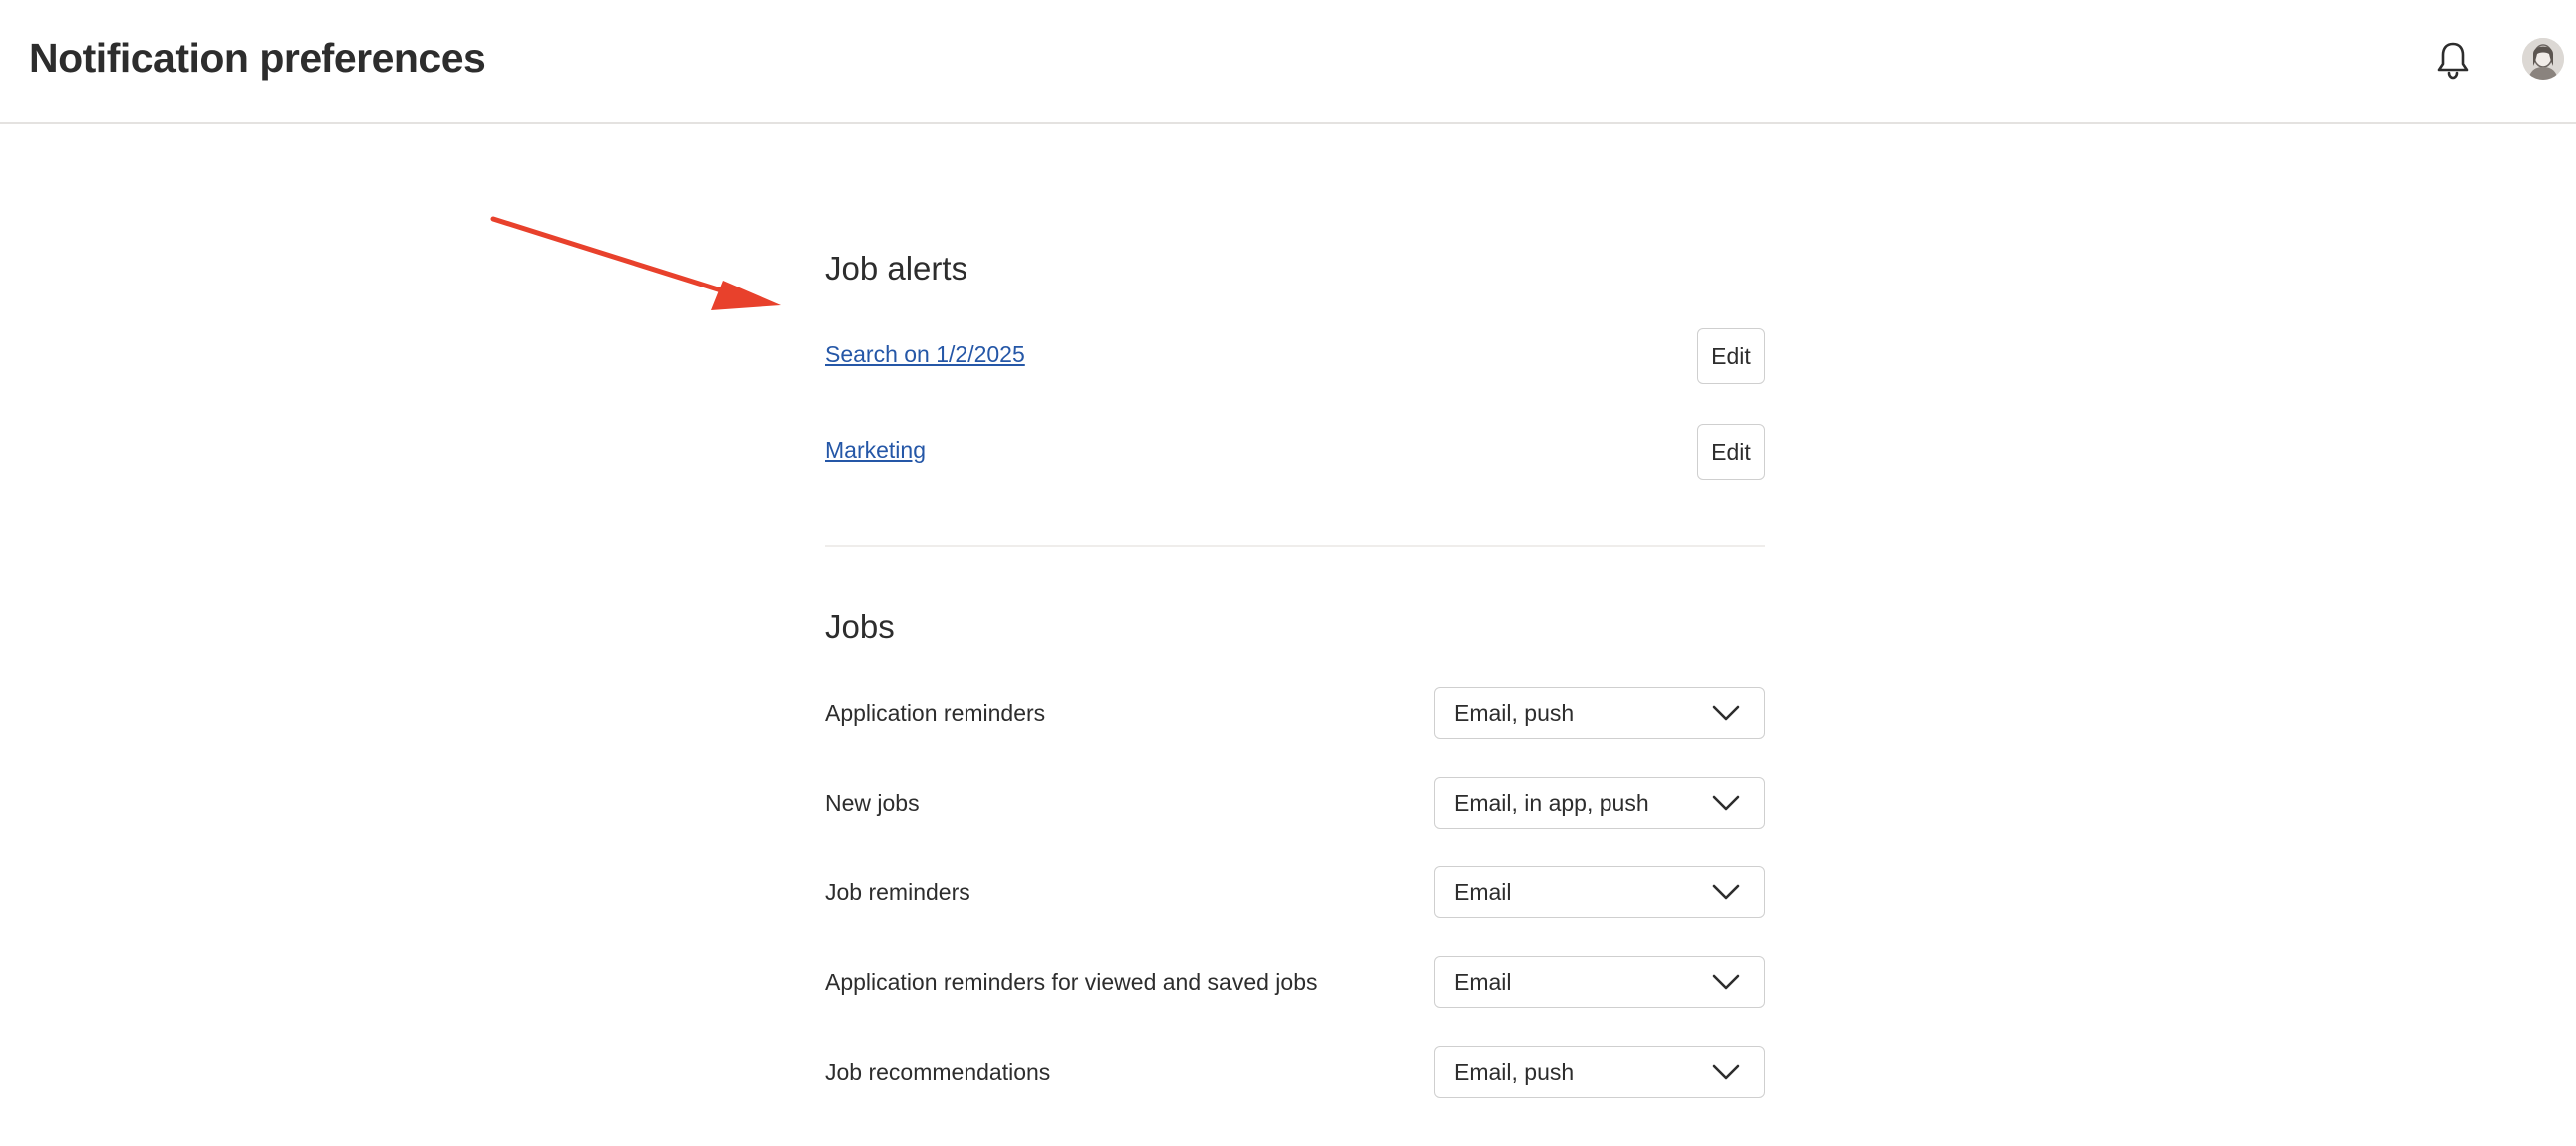 The width and height of the screenshot is (2576, 1146). What do you see at coordinates (938, 1072) in the screenshot?
I see `pref-label: Job recommendations` at bounding box center [938, 1072].